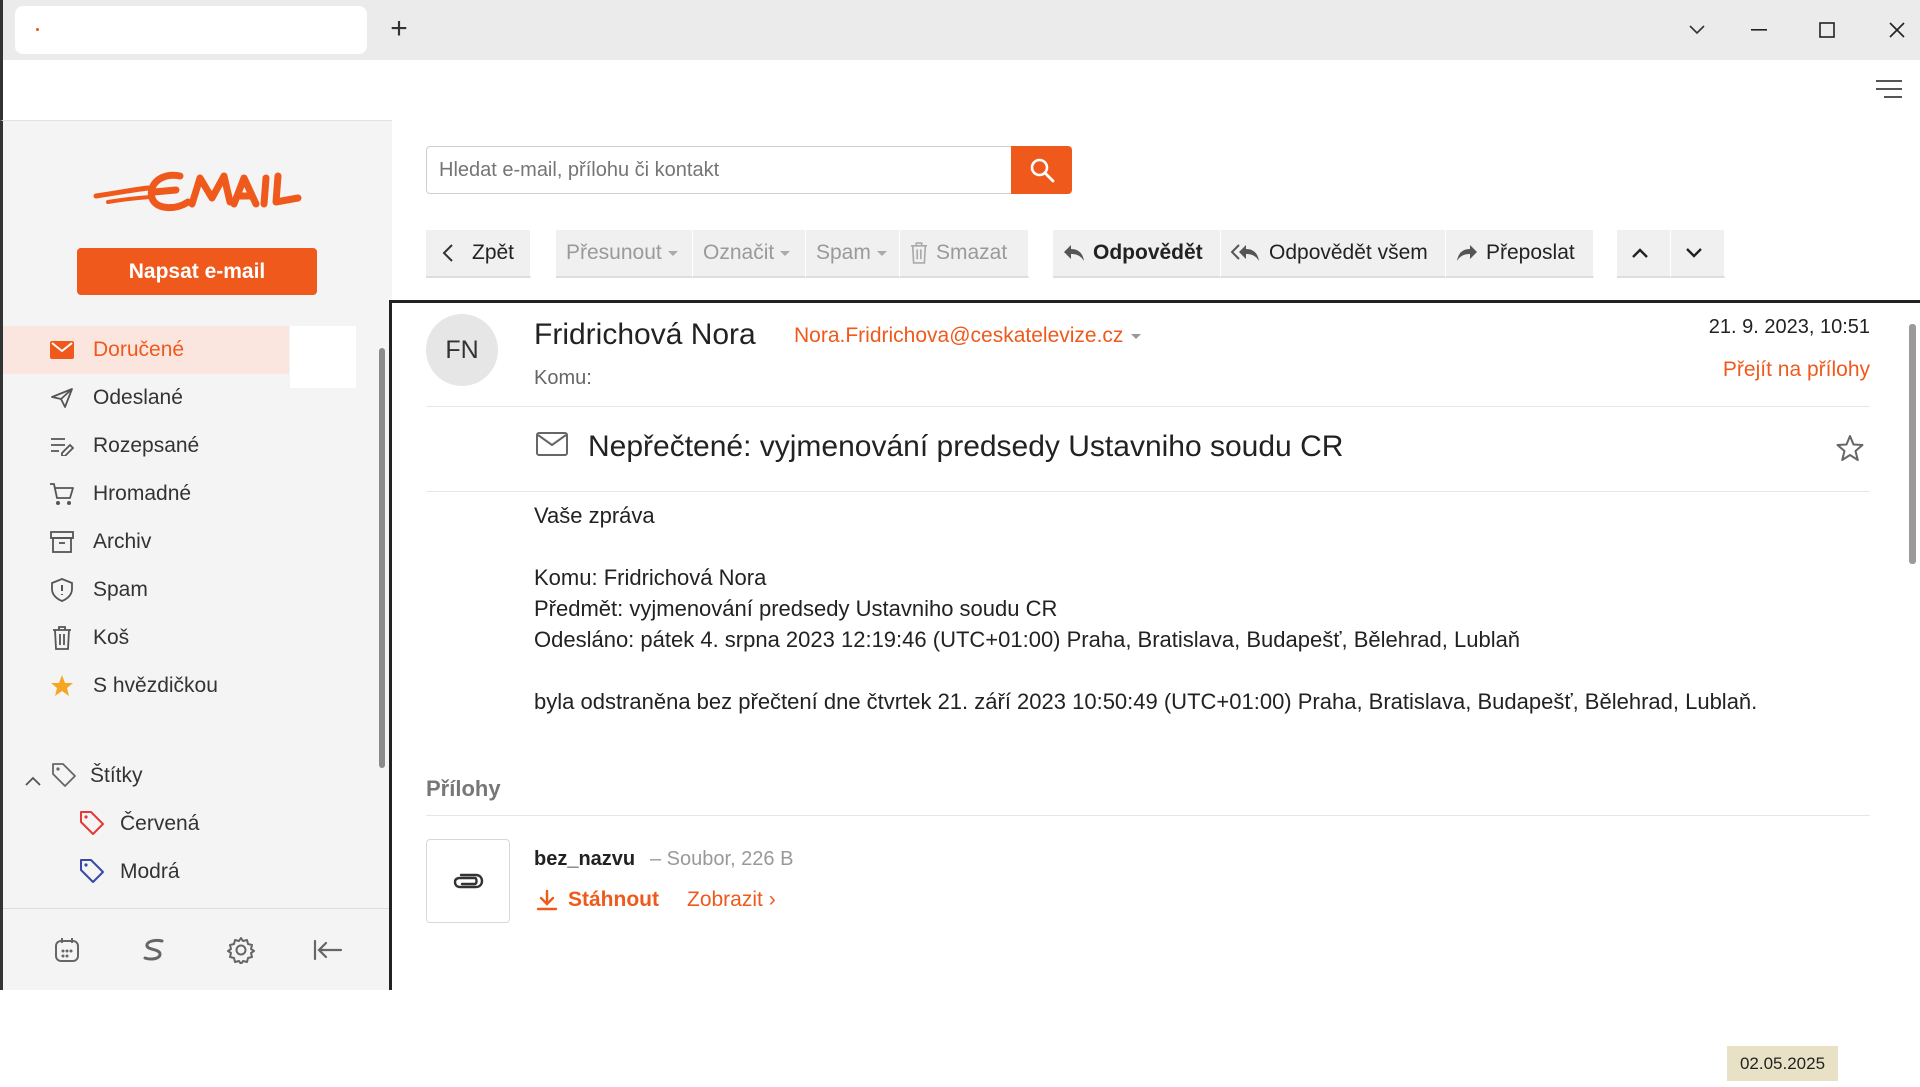 This screenshot has height=1087, width=1920. I want to click on sidebar-tags-header: Štítky, so click(188, 776).